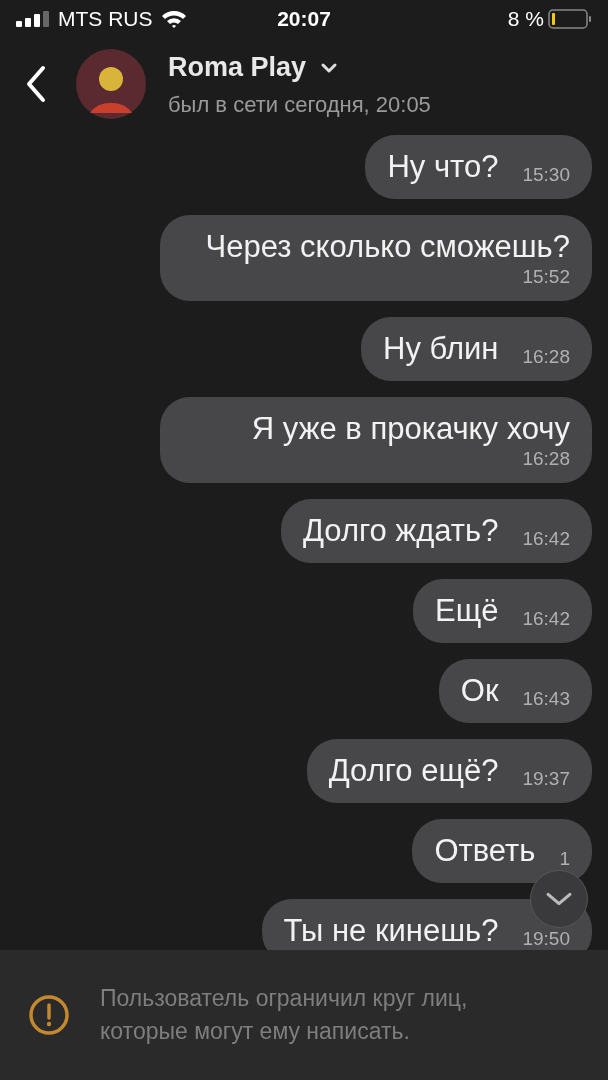 The width and height of the screenshot is (608, 1080). What do you see at coordinates (467, 611) in the screenshot?
I see `message-text: Ещё` at bounding box center [467, 611].